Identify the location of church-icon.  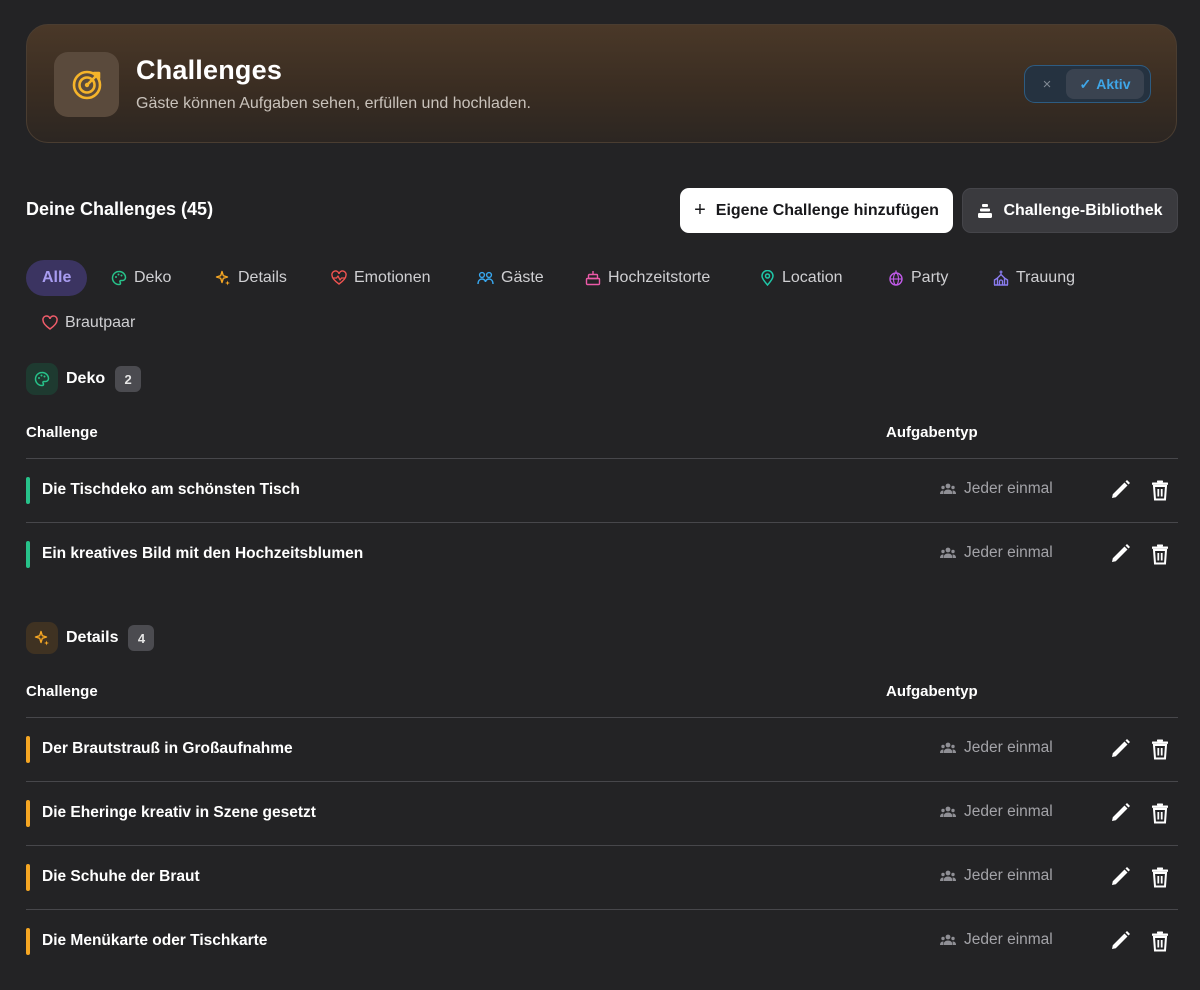
(1001, 278).